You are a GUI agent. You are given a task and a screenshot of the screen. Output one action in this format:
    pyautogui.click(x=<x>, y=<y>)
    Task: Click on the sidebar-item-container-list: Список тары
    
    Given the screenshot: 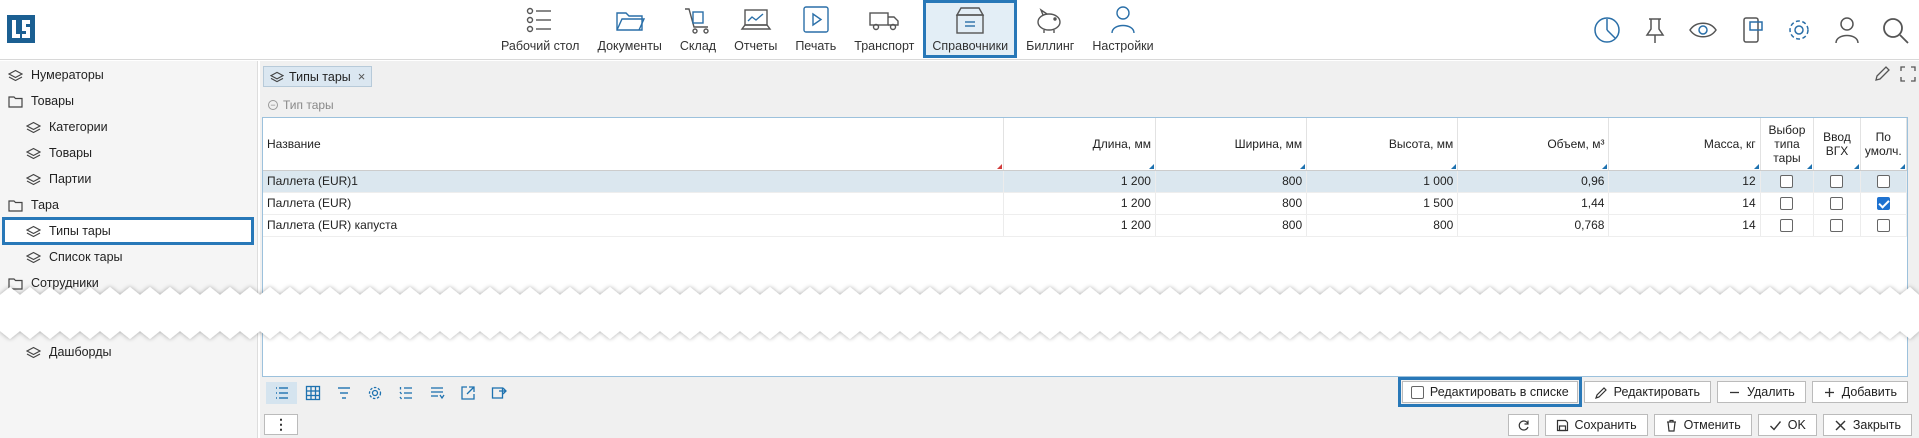 What is the action you would take?
    pyautogui.click(x=74, y=257)
    